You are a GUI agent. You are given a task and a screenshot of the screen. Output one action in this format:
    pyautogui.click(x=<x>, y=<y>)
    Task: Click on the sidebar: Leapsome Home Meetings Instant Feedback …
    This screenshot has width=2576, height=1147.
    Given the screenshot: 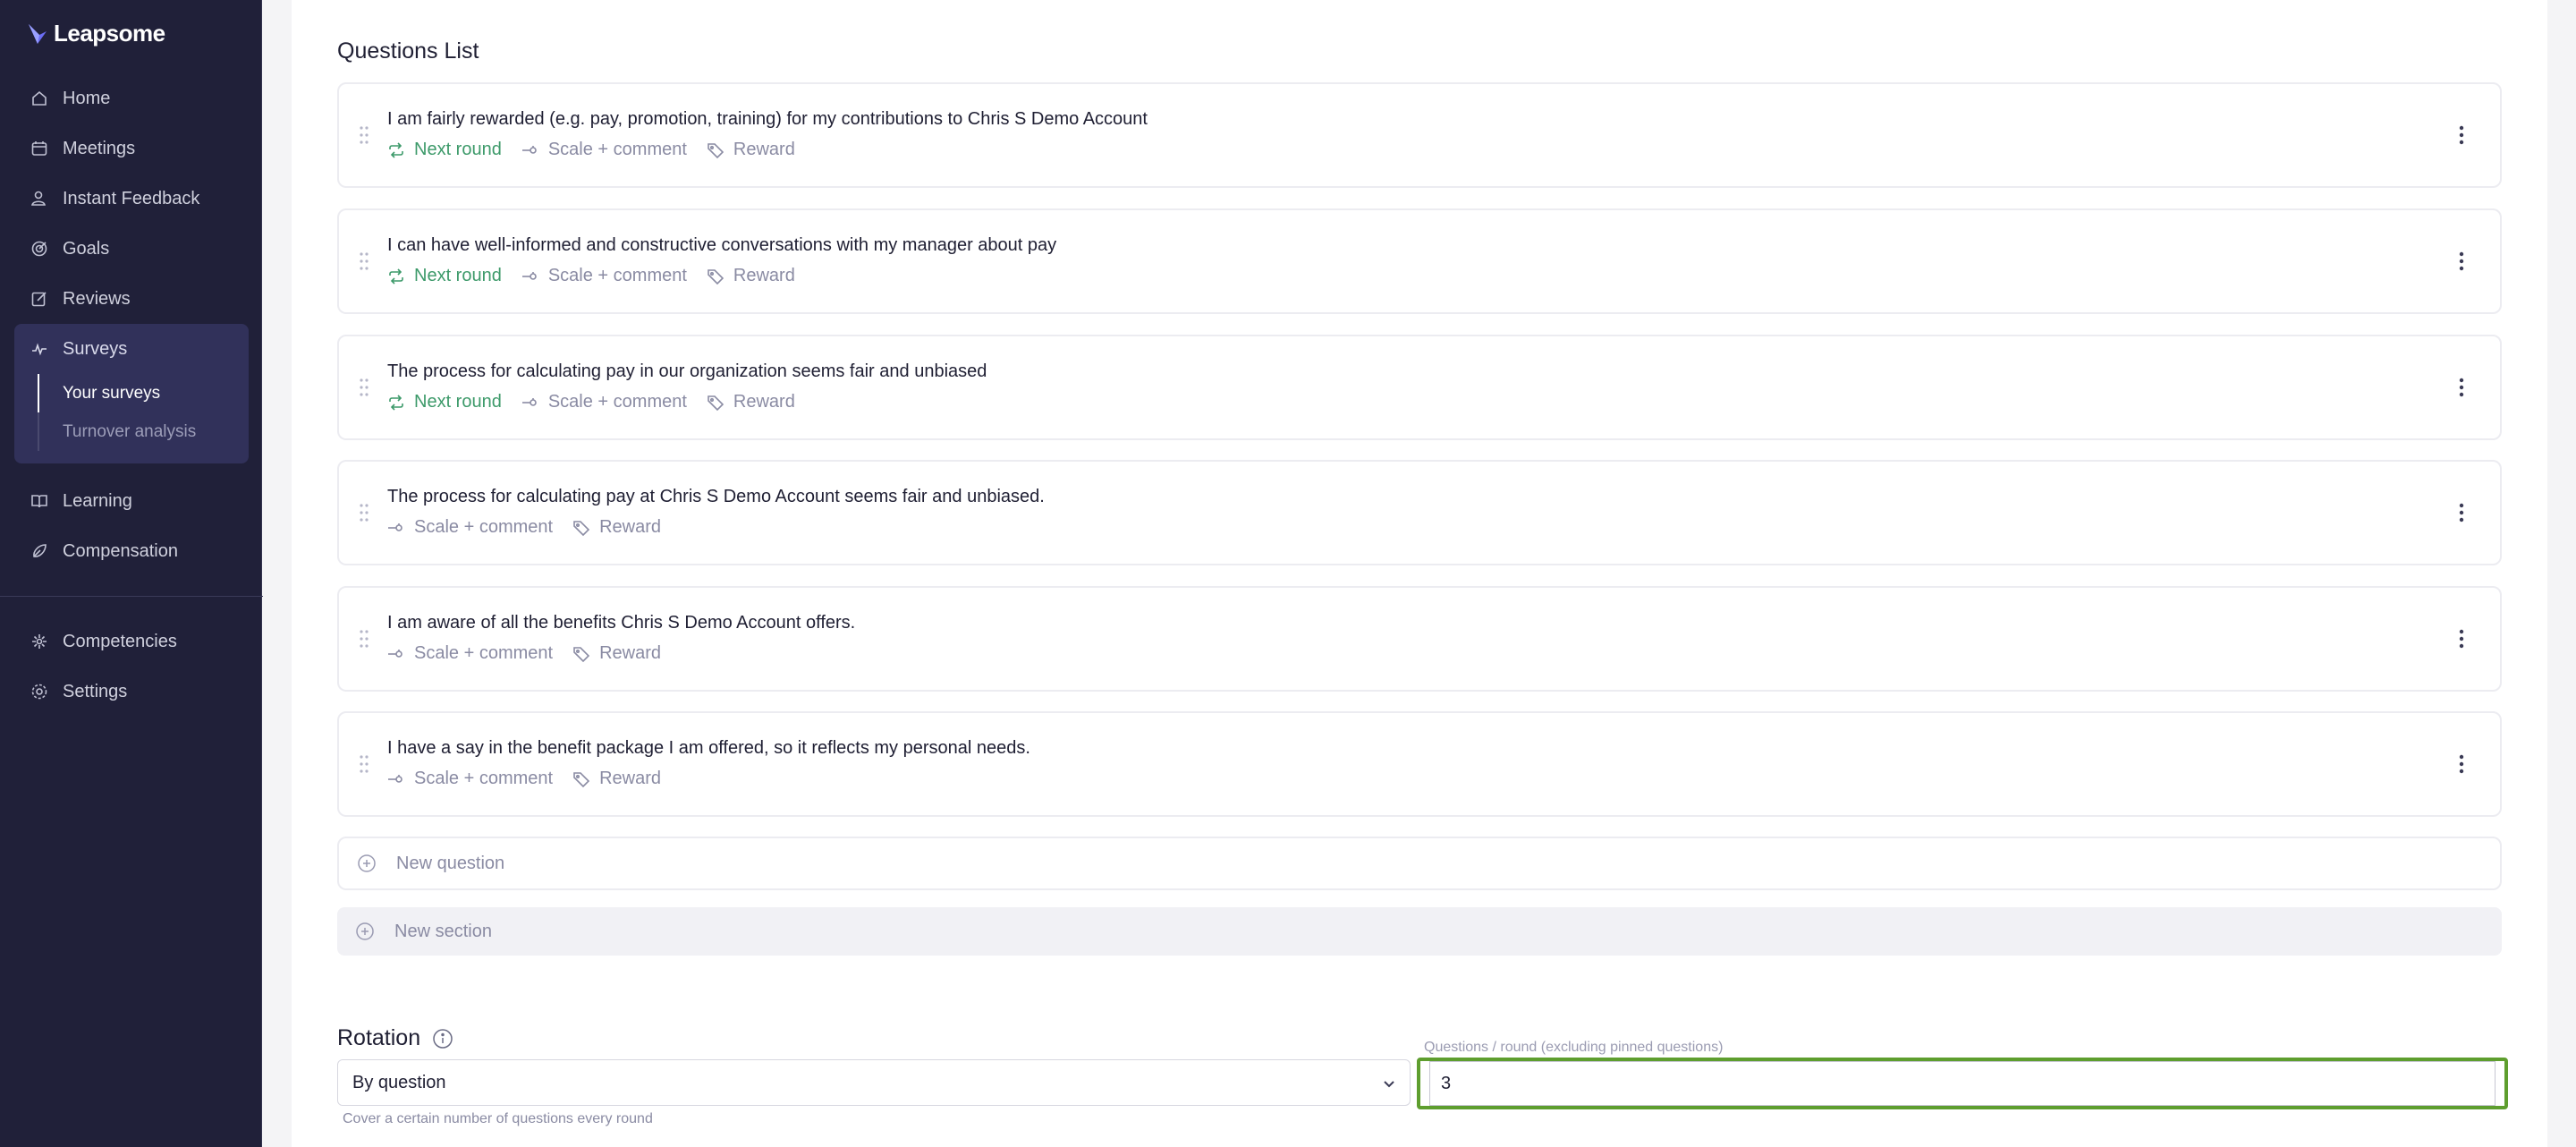 What is the action you would take?
    pyautogui.click(x=131, y=573)
    